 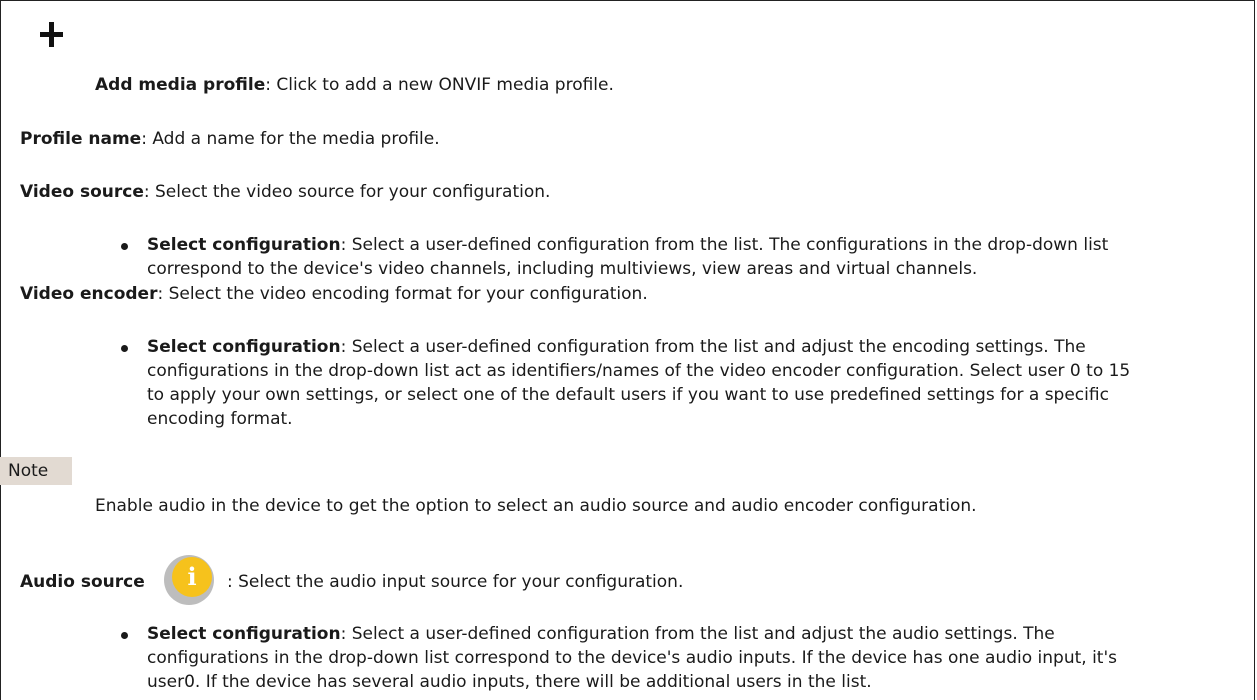 I want to click on video-encoder-term: Video encoder, so click(x=89, y=294).